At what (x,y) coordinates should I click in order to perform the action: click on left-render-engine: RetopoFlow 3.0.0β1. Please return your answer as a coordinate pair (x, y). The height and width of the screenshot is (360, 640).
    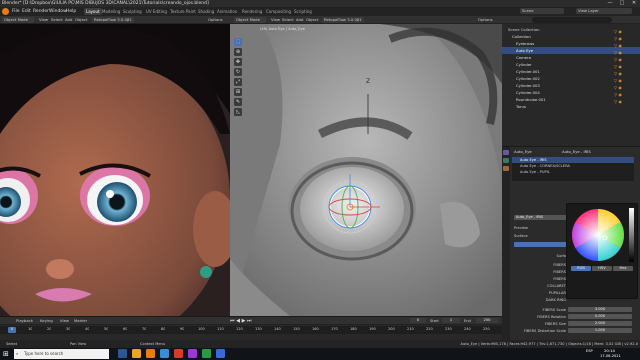
    Looking at the image, I should click on (113, 20).